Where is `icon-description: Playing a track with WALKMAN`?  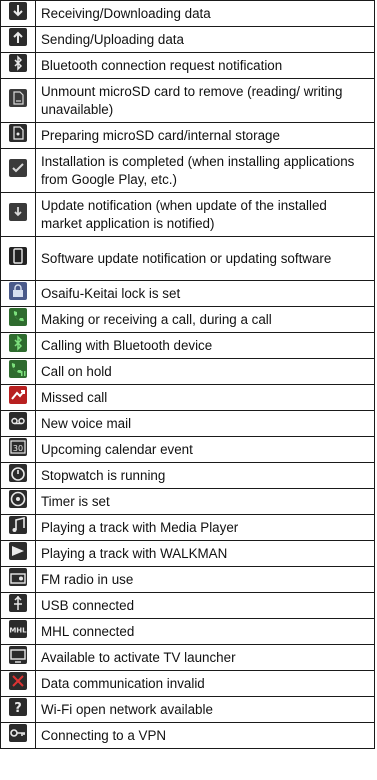 icon-description: Playing a track with WALKMAN is located at coordinates (205, 553).